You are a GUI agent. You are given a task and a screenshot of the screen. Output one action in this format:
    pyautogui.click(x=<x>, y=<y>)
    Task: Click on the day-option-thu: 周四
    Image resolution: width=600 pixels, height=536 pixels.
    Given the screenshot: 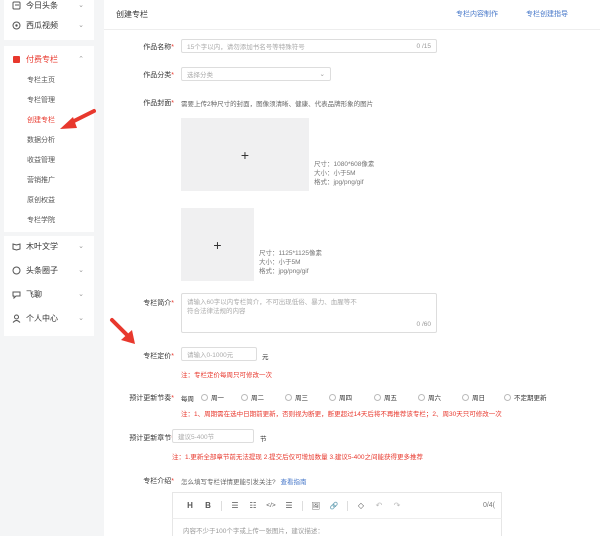 What is the action you would take?
    pyautogui.click(x=340, y=397)
    